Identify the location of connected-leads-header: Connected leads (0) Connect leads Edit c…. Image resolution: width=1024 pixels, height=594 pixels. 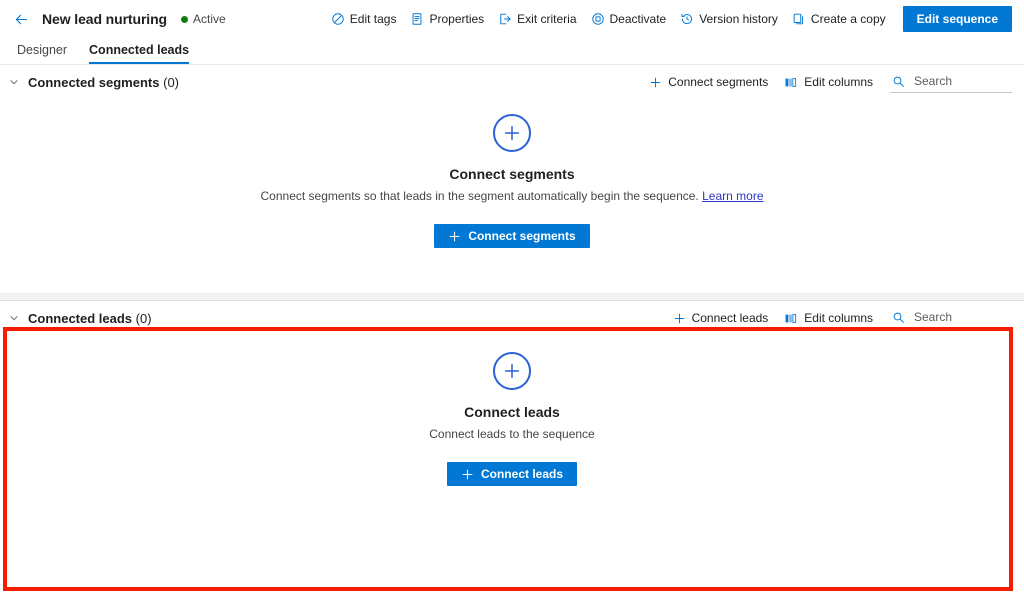
(512, 318).